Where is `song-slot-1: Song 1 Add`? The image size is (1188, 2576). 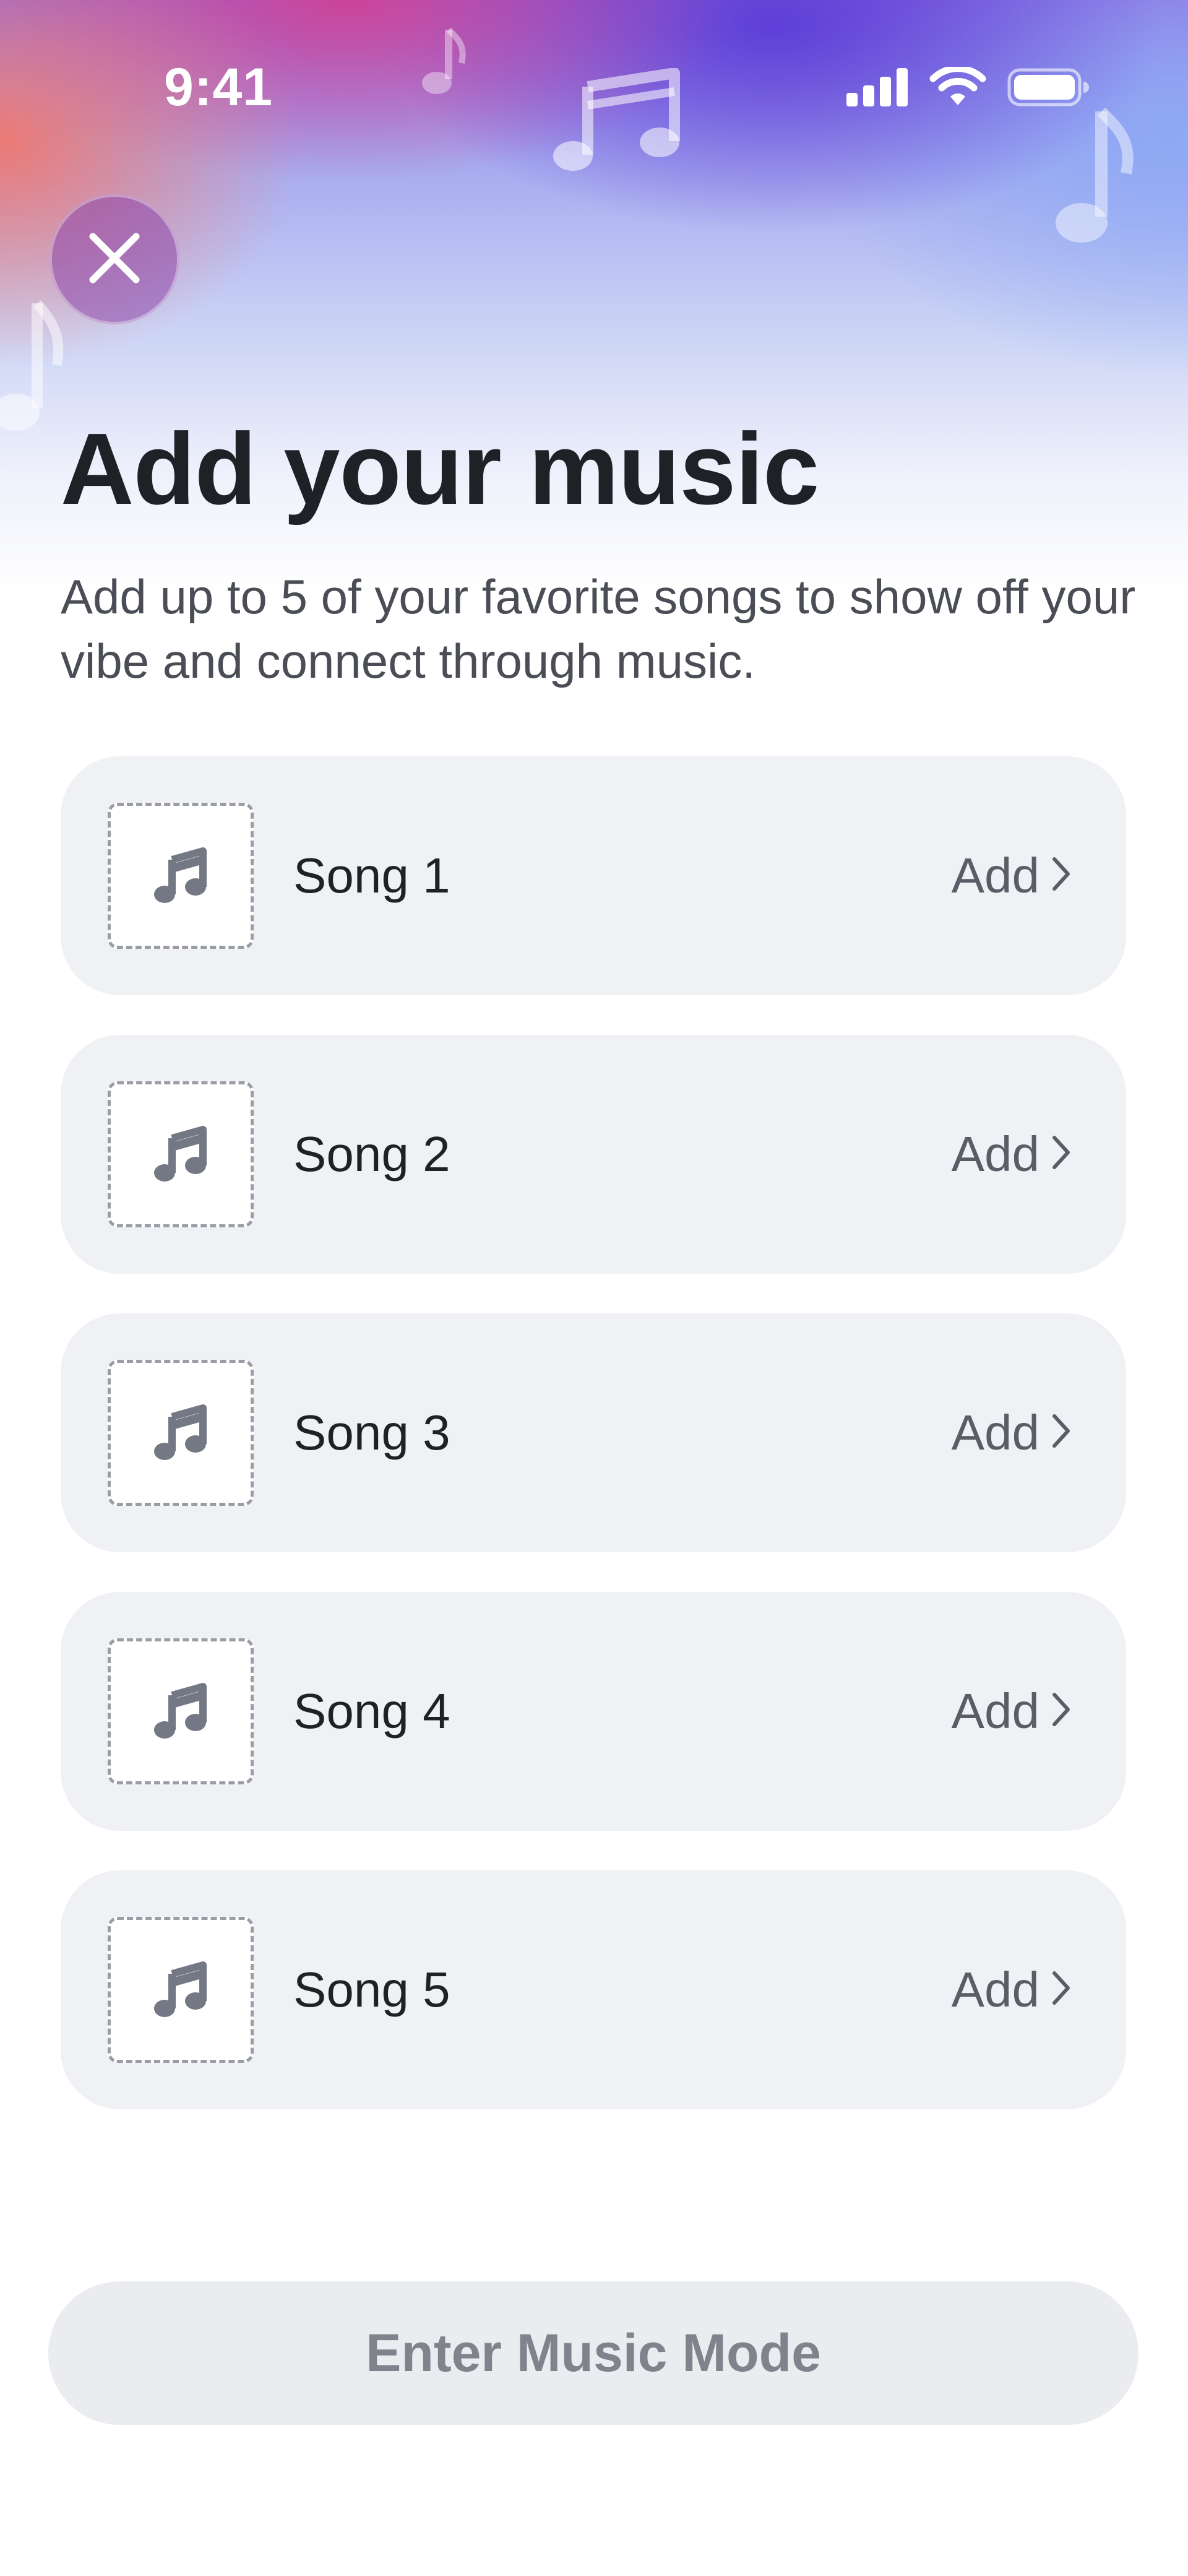 song-slot-1: Song 1 Add is located at coordinates (593, 875).